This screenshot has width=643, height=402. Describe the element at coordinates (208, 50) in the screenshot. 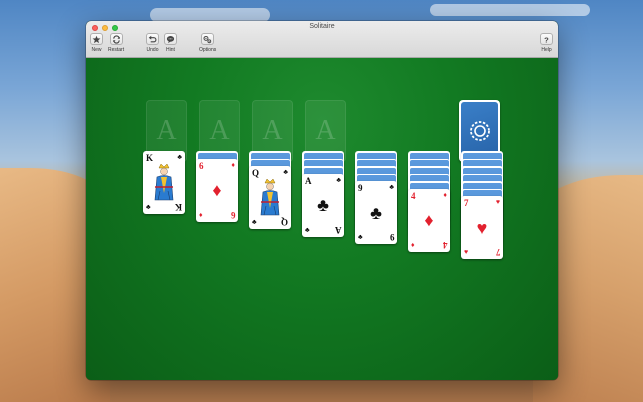

I see `options-label: Options` at that location.